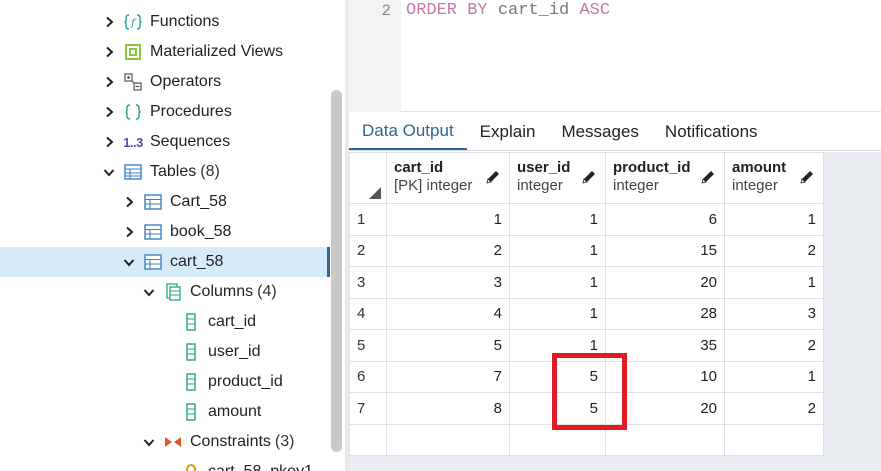 The image size is (881, 471). What do you see at coordinates (375, 56) in the screenshot?
I see `editor-gutter: 2` at bounding box center [375, 56].